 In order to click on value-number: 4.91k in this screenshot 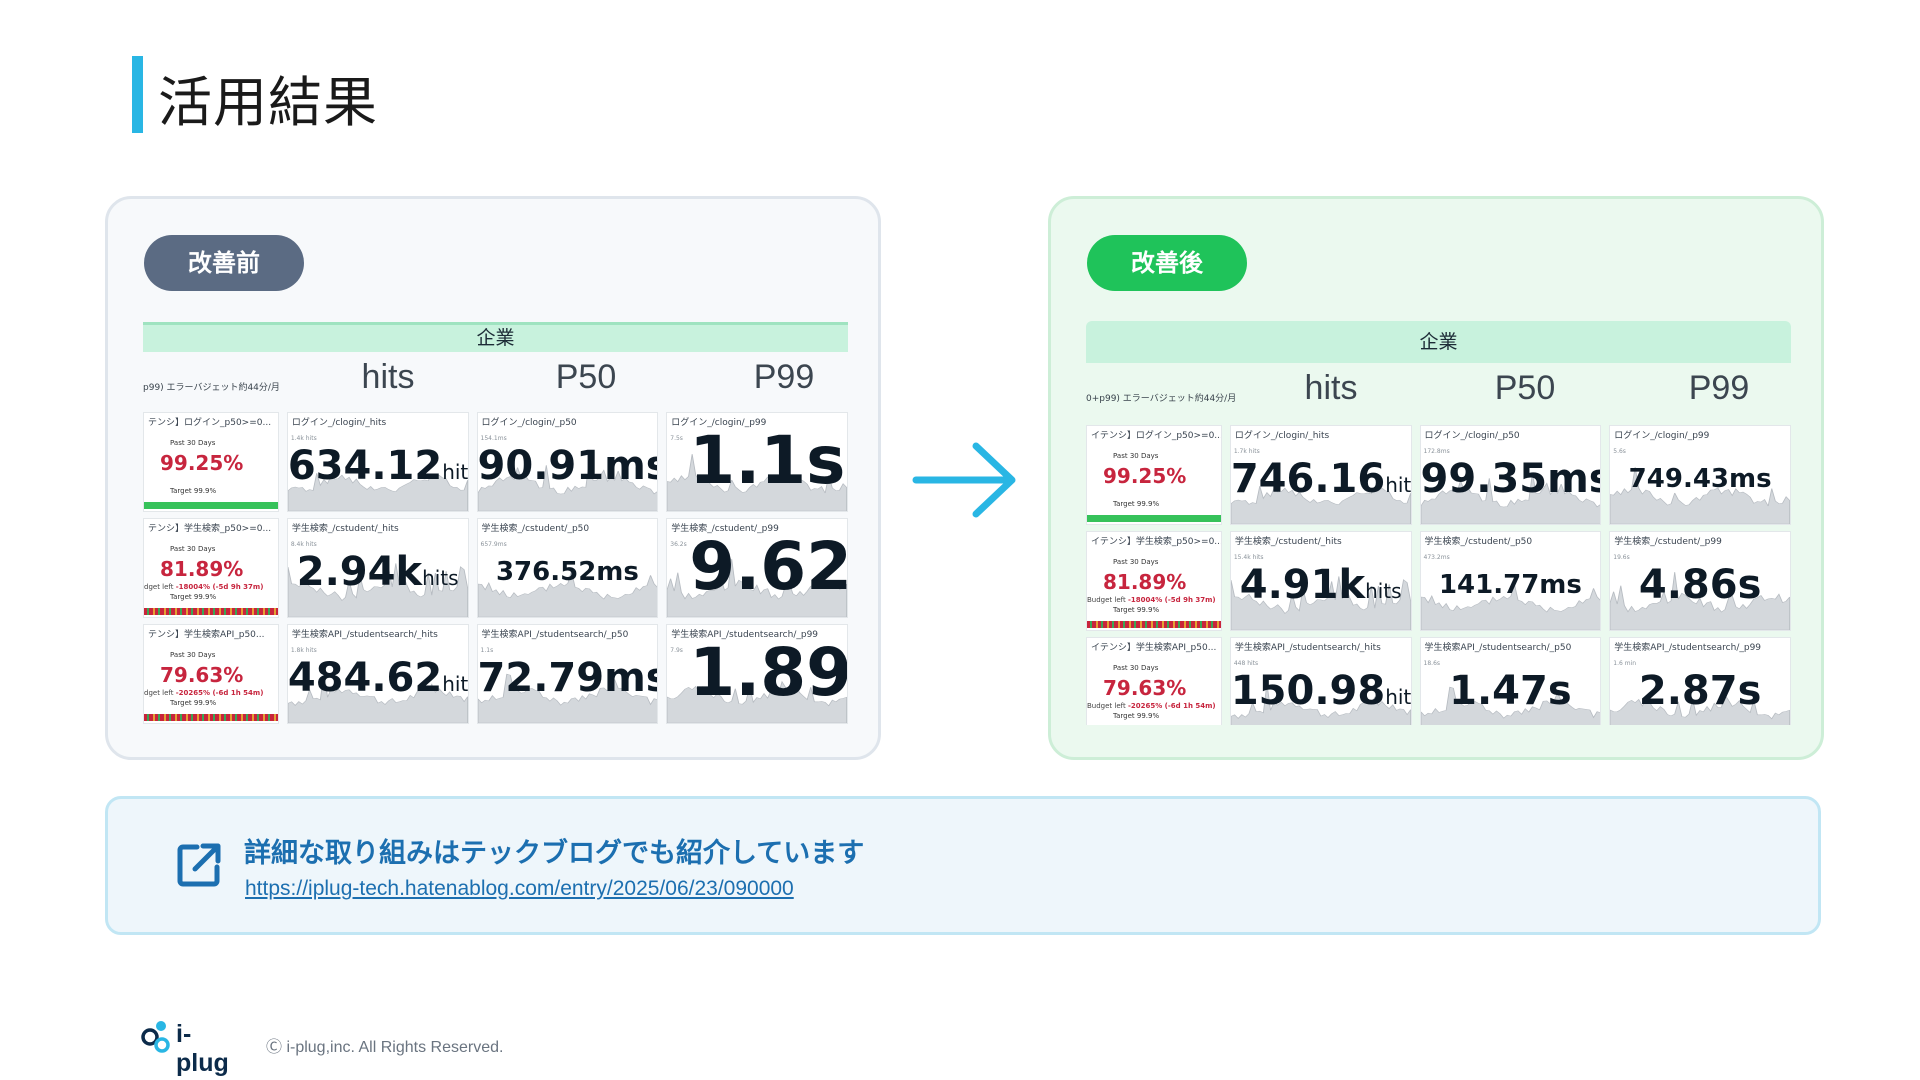, I will do `click(1302, 585)`.